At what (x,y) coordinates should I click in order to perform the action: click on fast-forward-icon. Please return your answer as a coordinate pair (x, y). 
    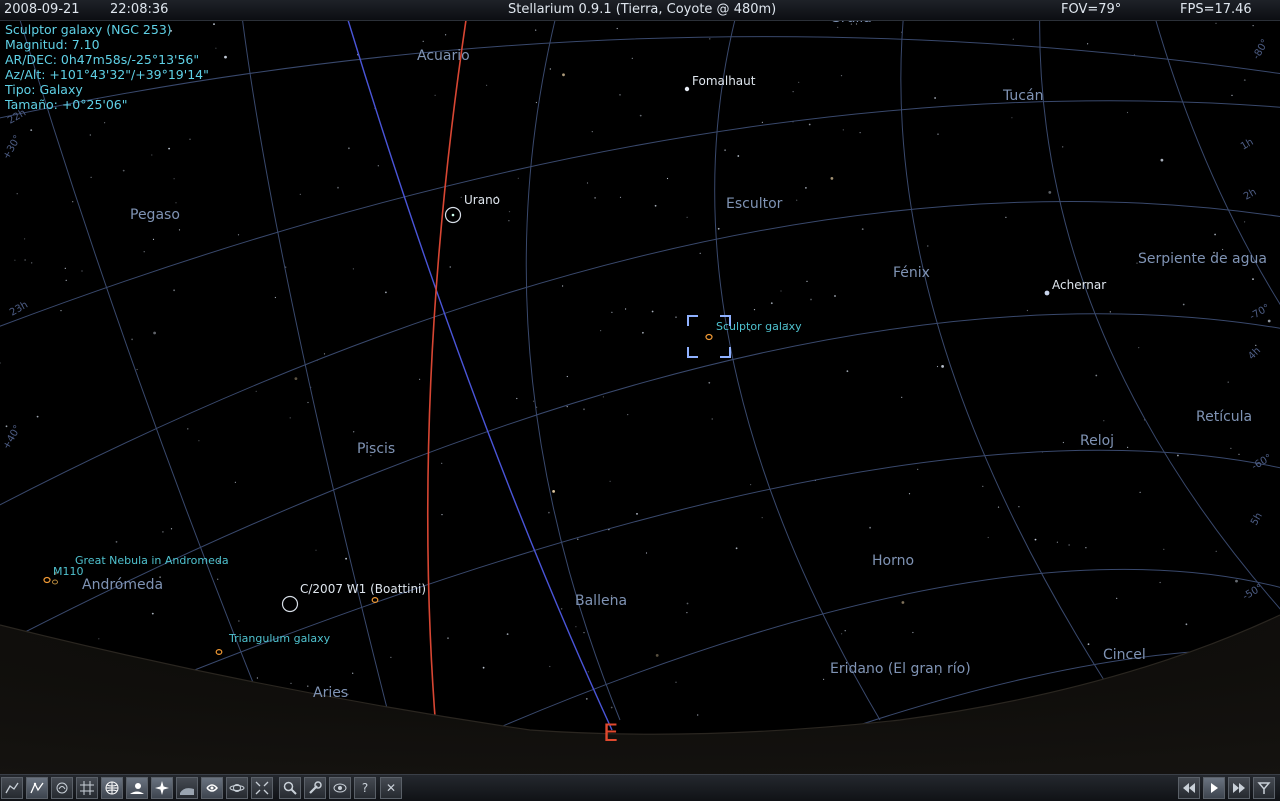
    Looking at the image, I should click on (1239, 788).